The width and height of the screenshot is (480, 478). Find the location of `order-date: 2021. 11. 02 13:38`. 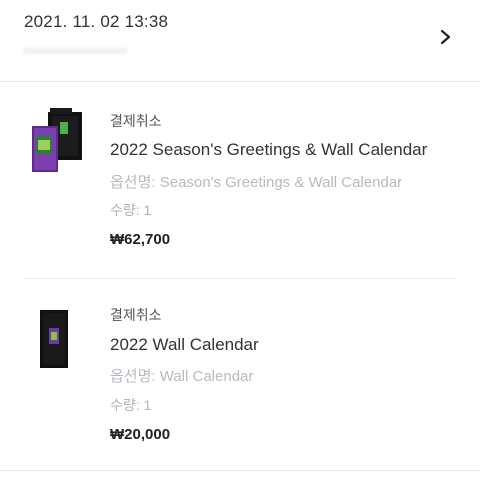

order-date: 2021. 11. 02 13:38 is located at coordinates (96, 21).